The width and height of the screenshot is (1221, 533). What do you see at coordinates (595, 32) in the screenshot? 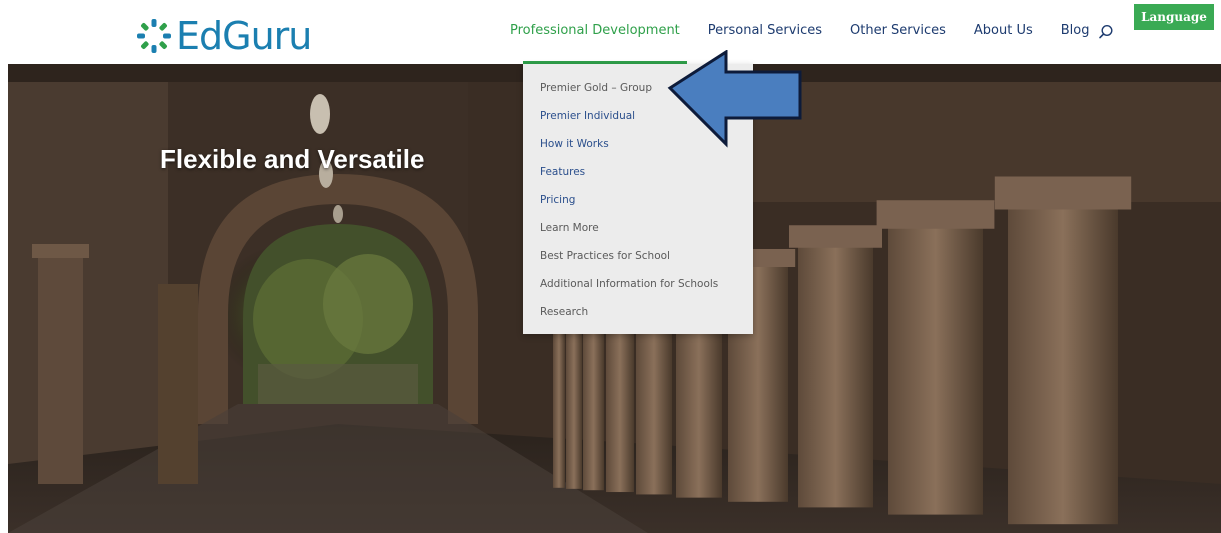
I see `nav-professional-development: Professional Development` at bounding box center [595, 32].